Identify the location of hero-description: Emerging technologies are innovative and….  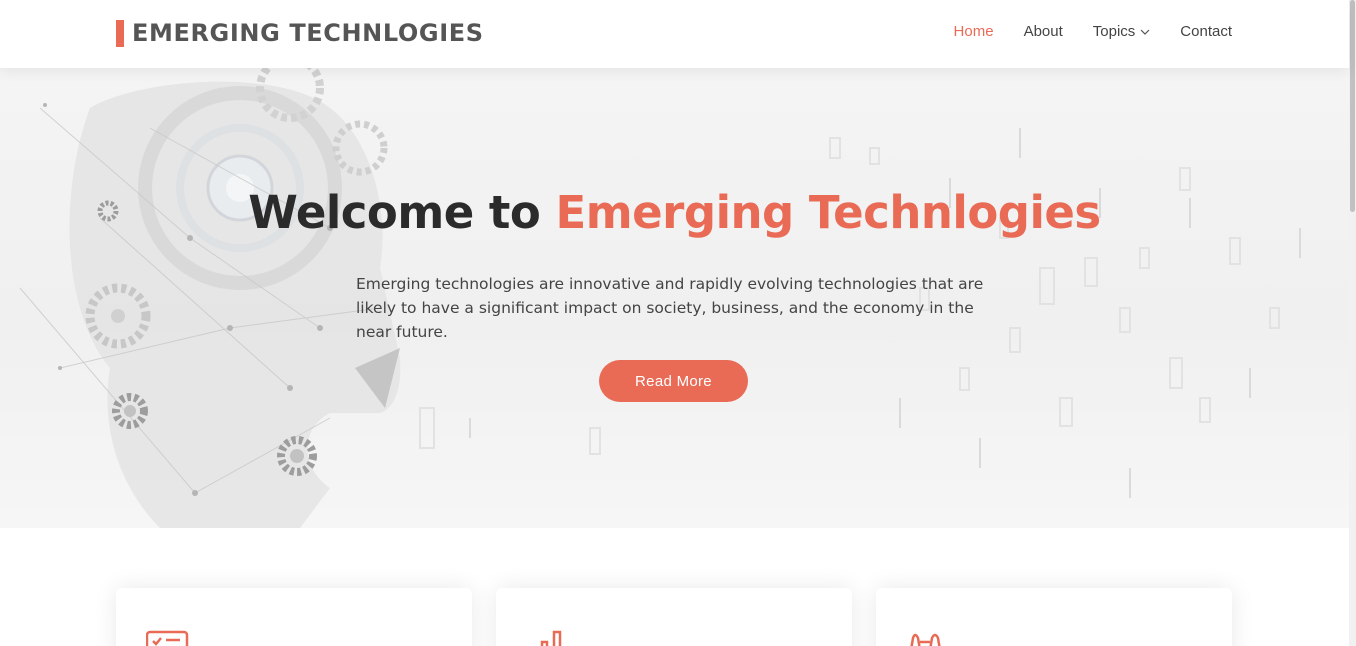
(670, 308).